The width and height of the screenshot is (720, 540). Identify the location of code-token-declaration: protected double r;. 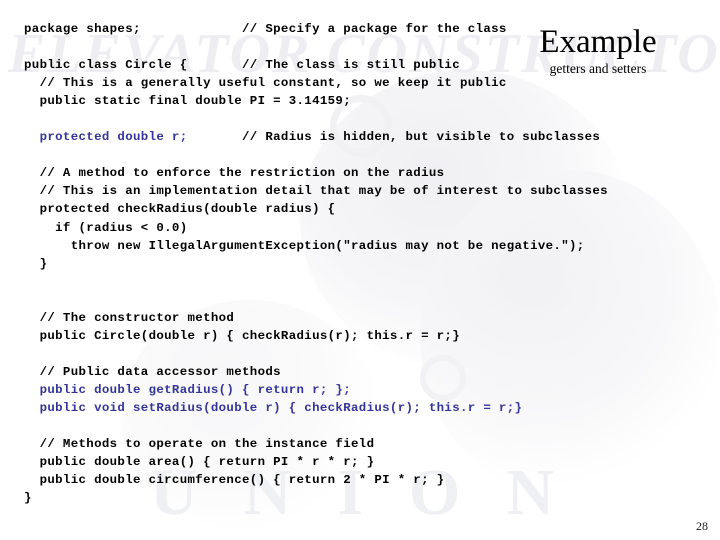
(106, 137).